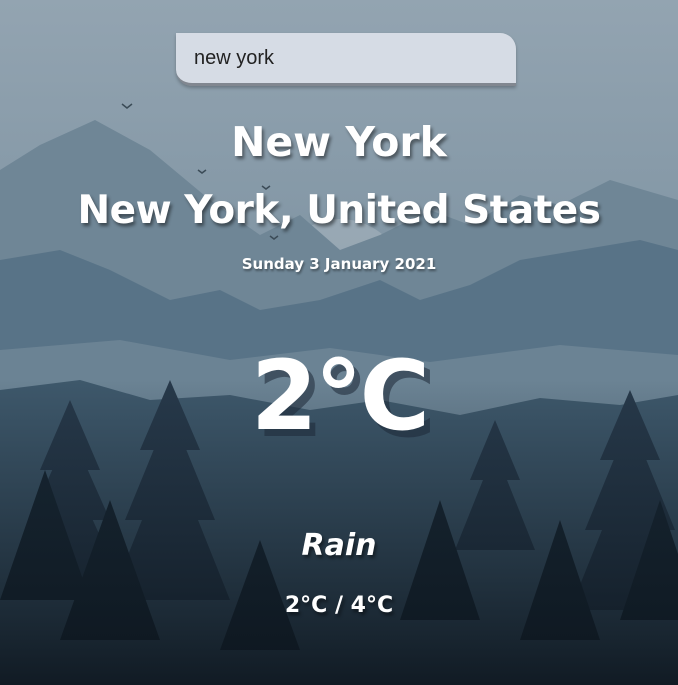 The image size is (678, 685). What do you see at coordinates (339, 264) in the screenshot?
I see `current-date: Sunday 3 January 2021` at bounding box center [339, 264].